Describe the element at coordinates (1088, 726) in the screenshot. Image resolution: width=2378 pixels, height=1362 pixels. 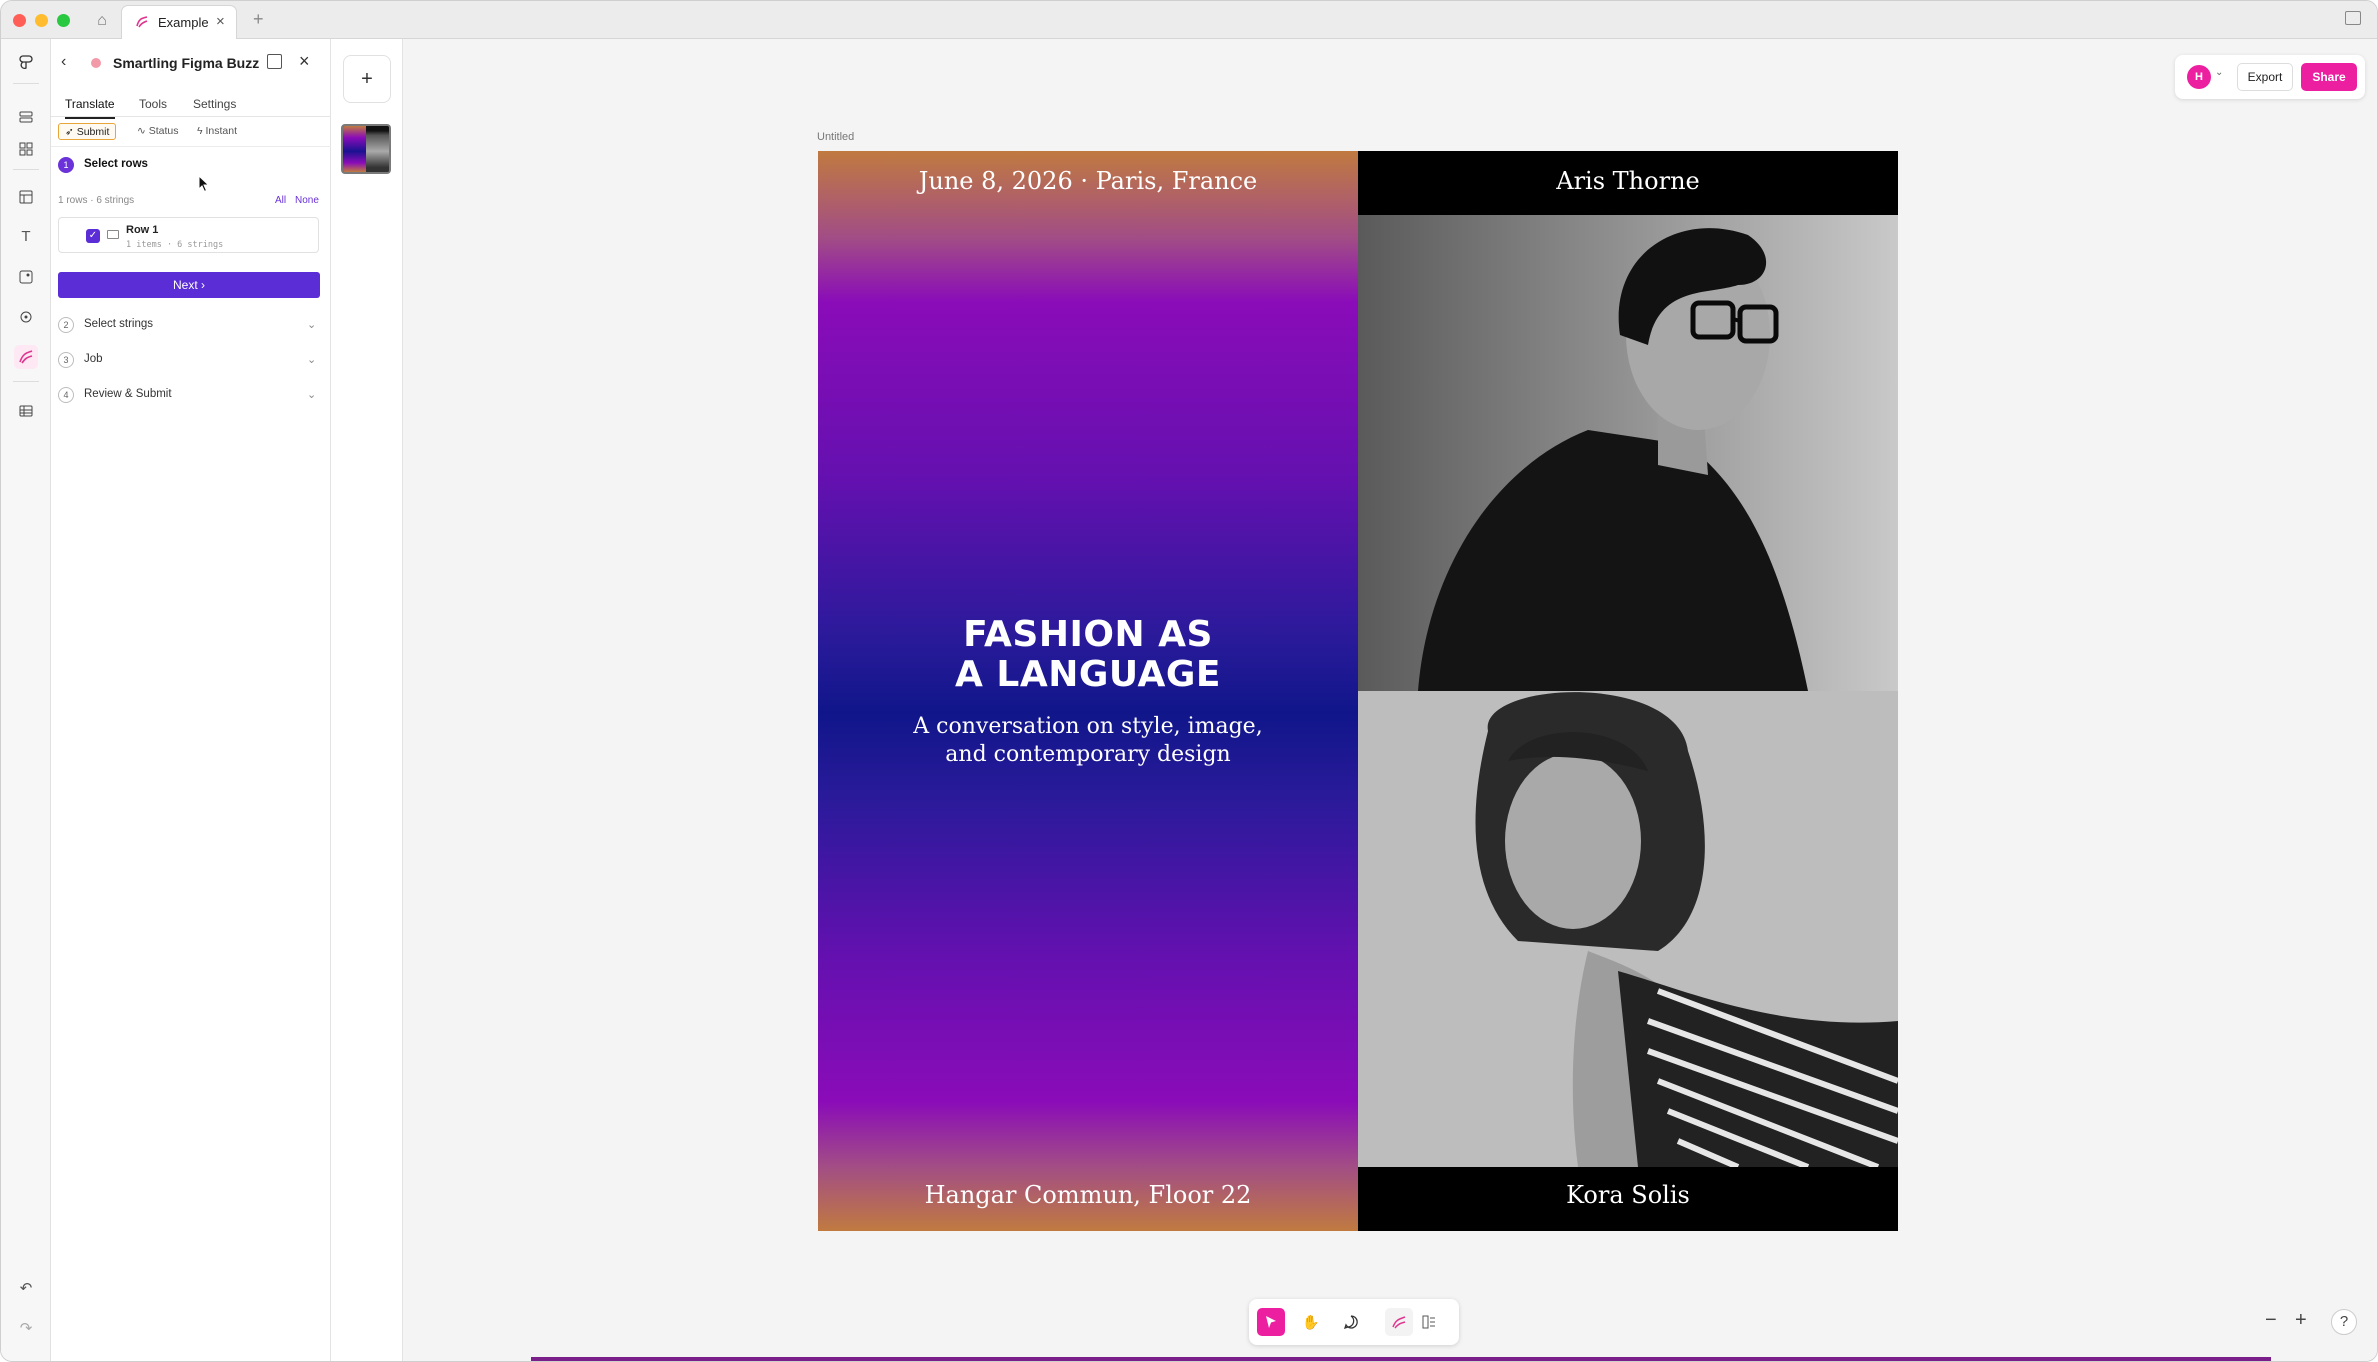
I see `subheadline-line-1: A conversation on style, image,` at that location.